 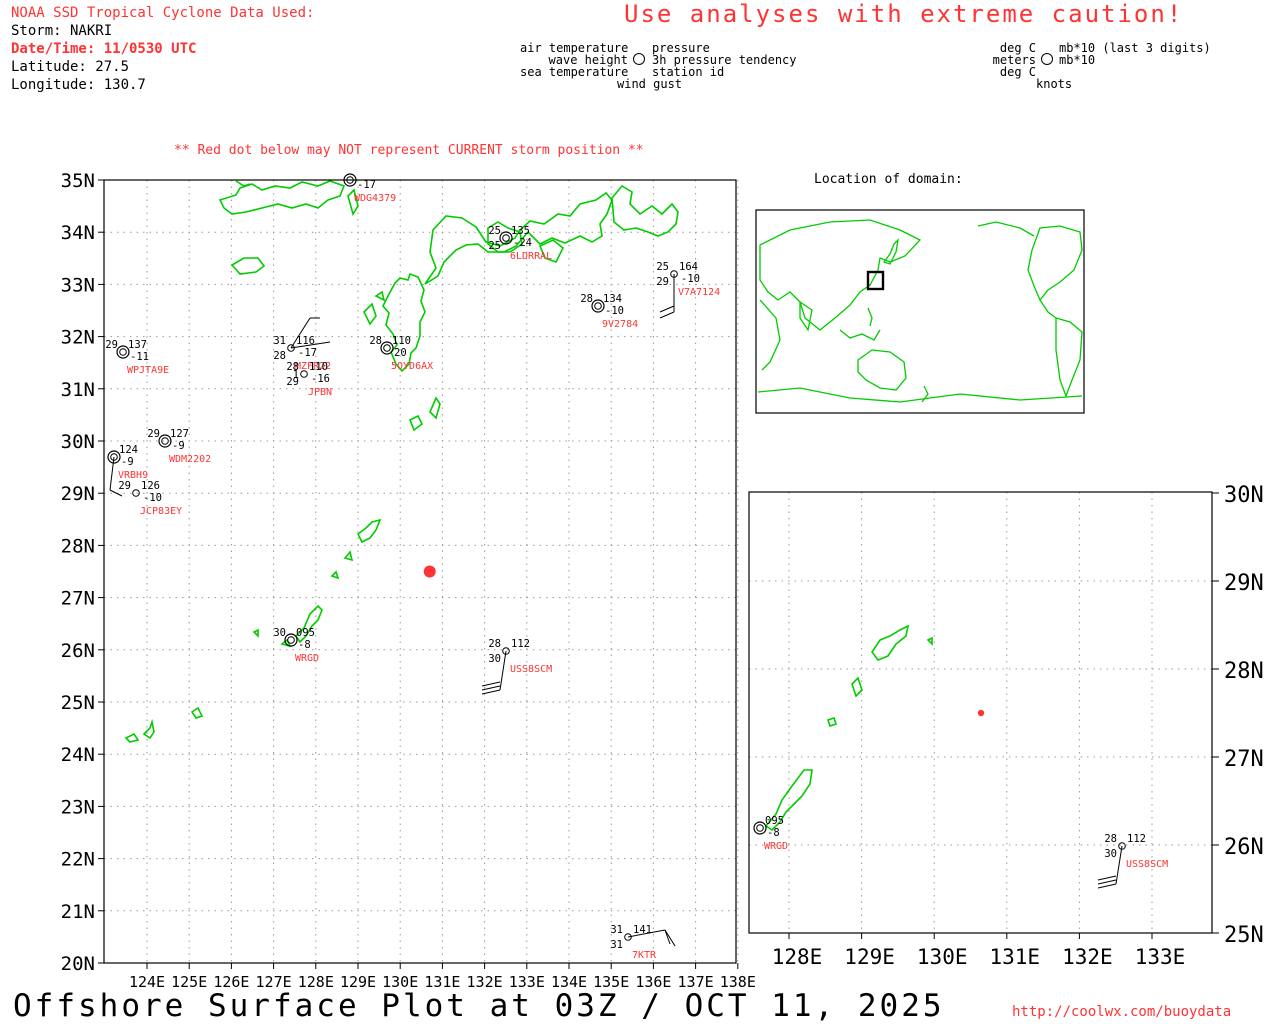 What do you see at coordinates (148, 729) in the screenshot?
I see `coast-ishigaki` at bounding box center [148, 729].